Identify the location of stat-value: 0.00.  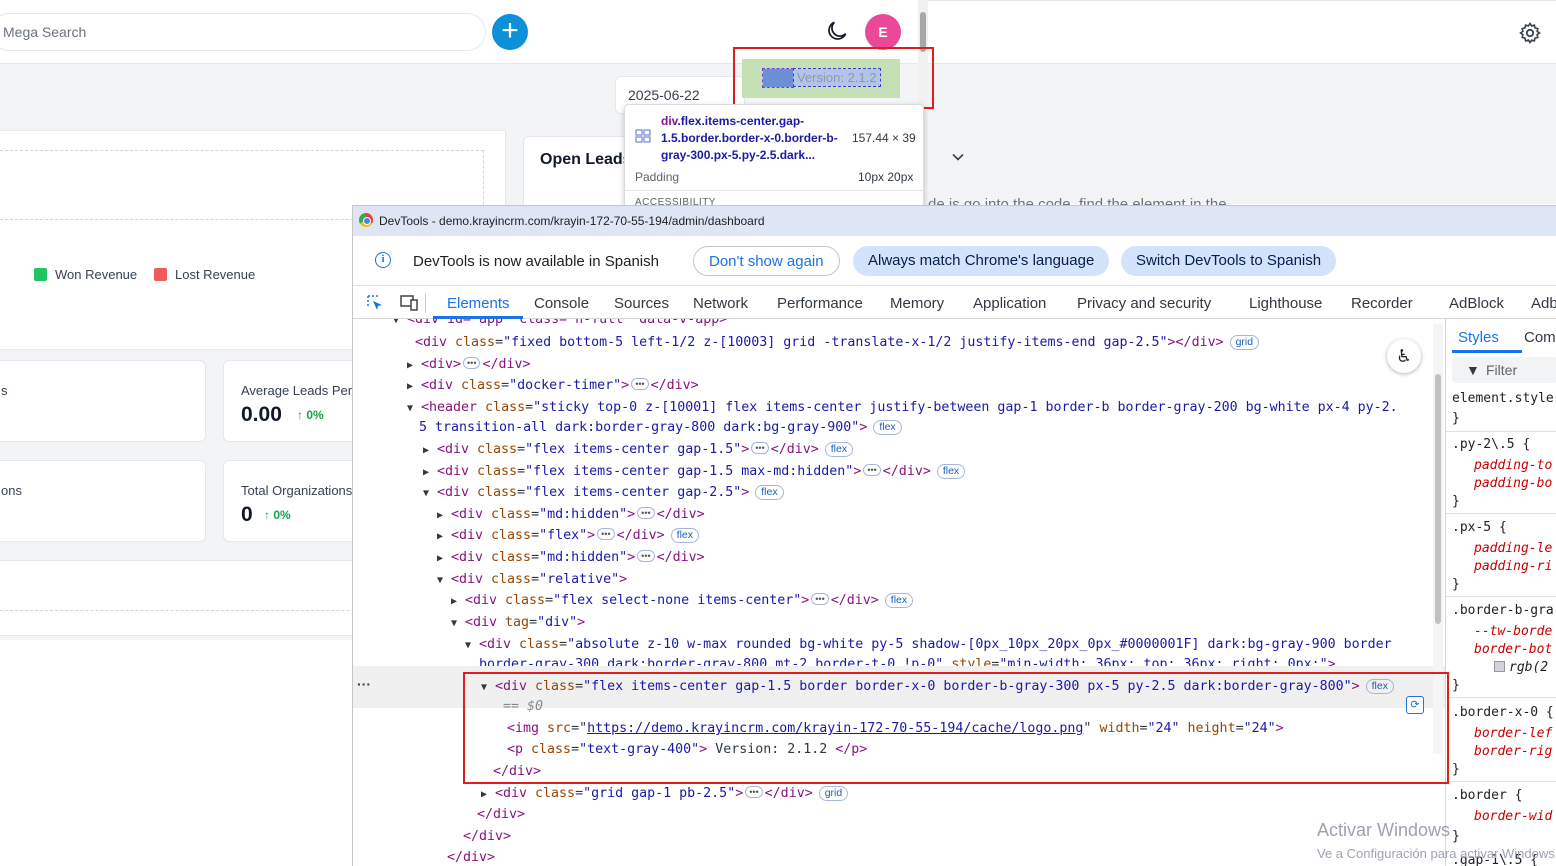
(261, 414).